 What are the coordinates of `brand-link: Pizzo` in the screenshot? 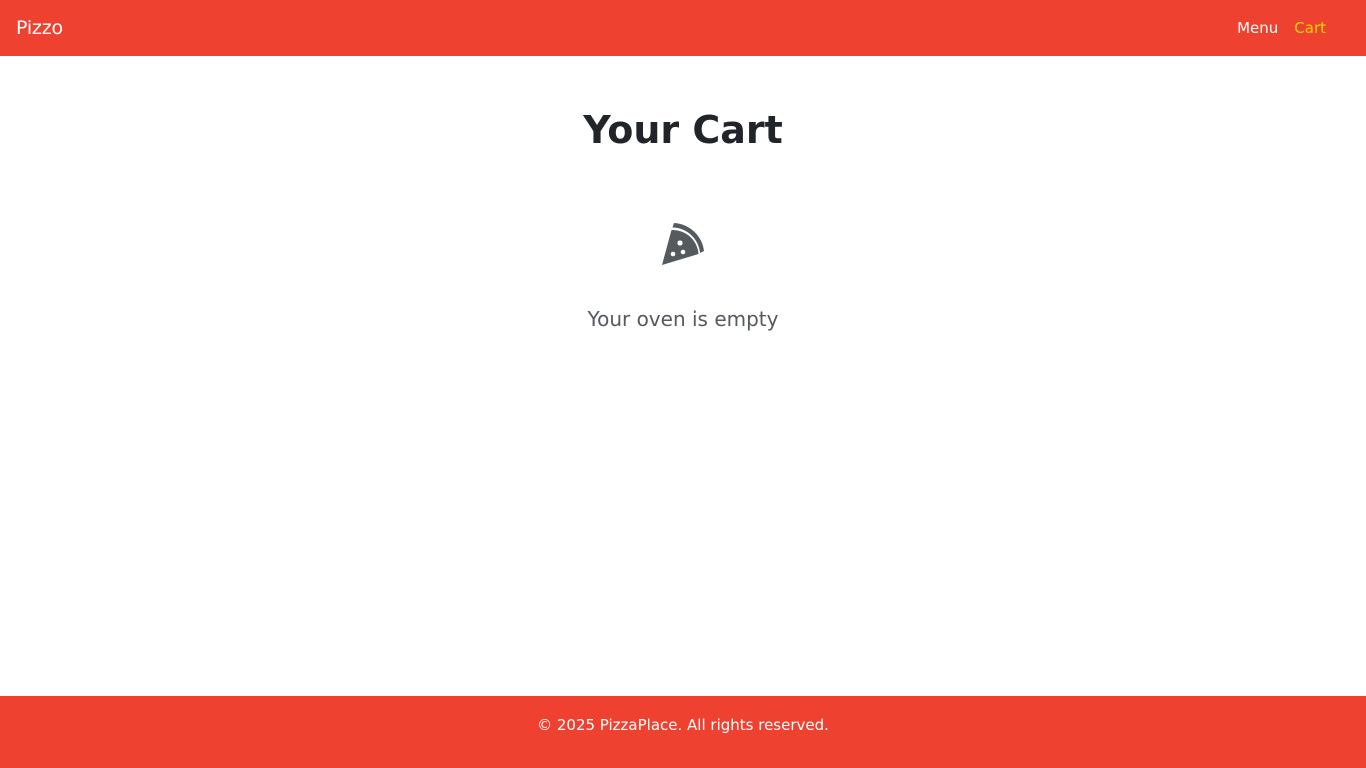 It's located at (39, 28).